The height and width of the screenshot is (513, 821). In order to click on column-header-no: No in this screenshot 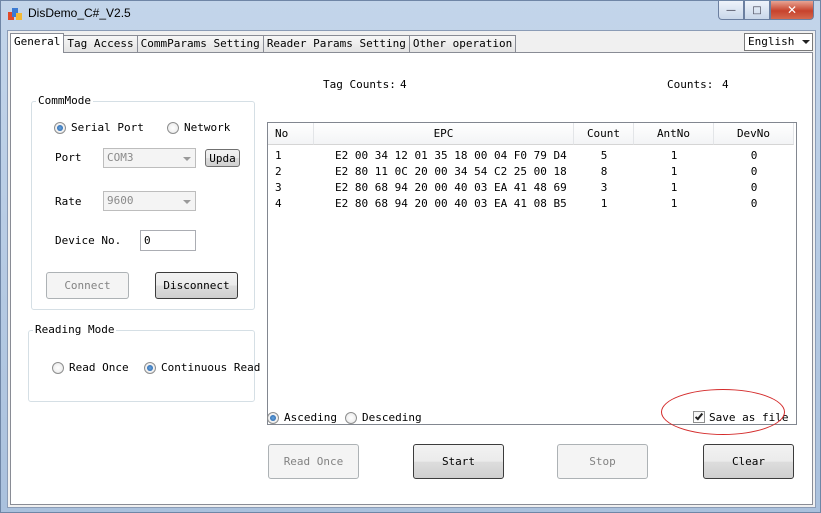, I will do `click(291, 134)`.